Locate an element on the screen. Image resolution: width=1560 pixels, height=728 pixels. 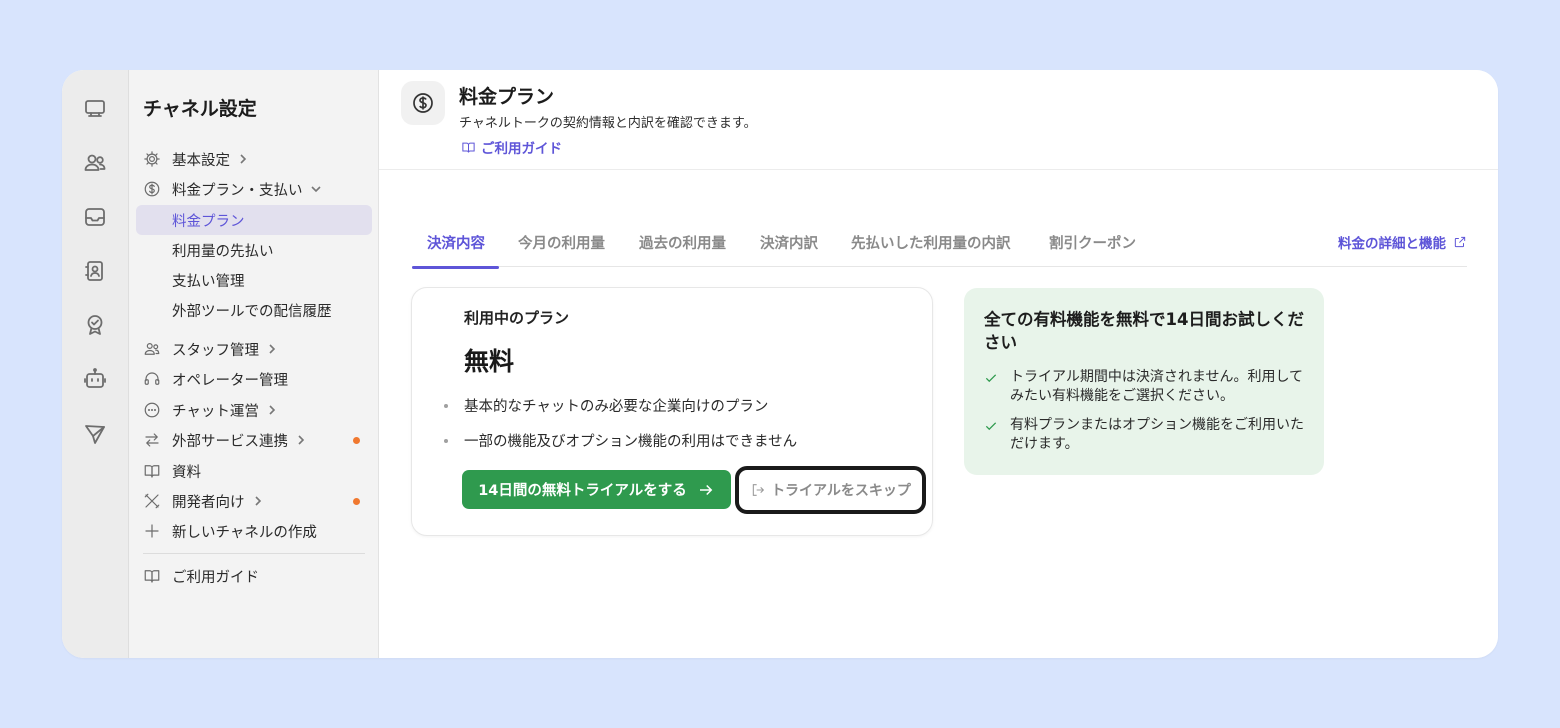
plan-name: 無料 is located at coordinates (489, 361).